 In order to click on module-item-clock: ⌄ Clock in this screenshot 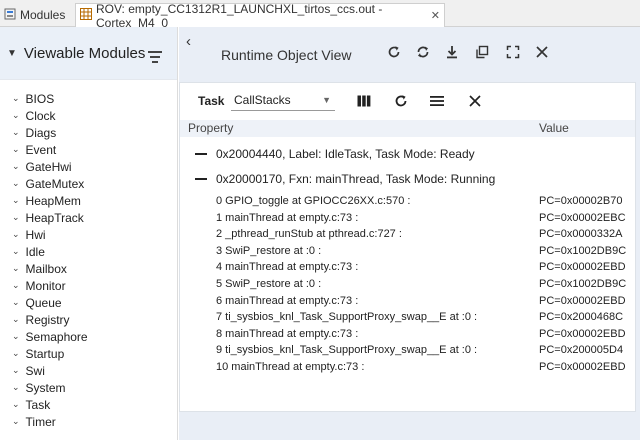, I will do `click(88, 115)`.